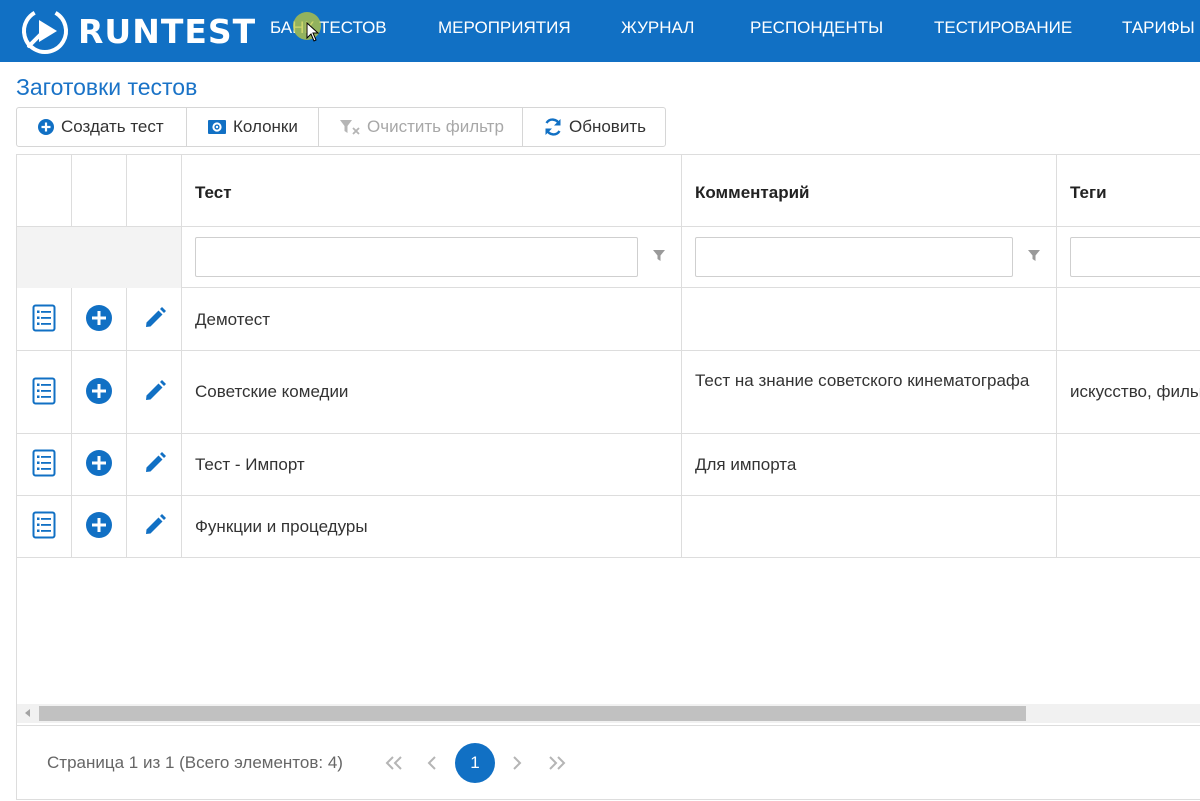  What do you see at coordinates (112, 126) in the screenshot?
I see `create-test-label: Создать тест` at bounding box center [112, 126].